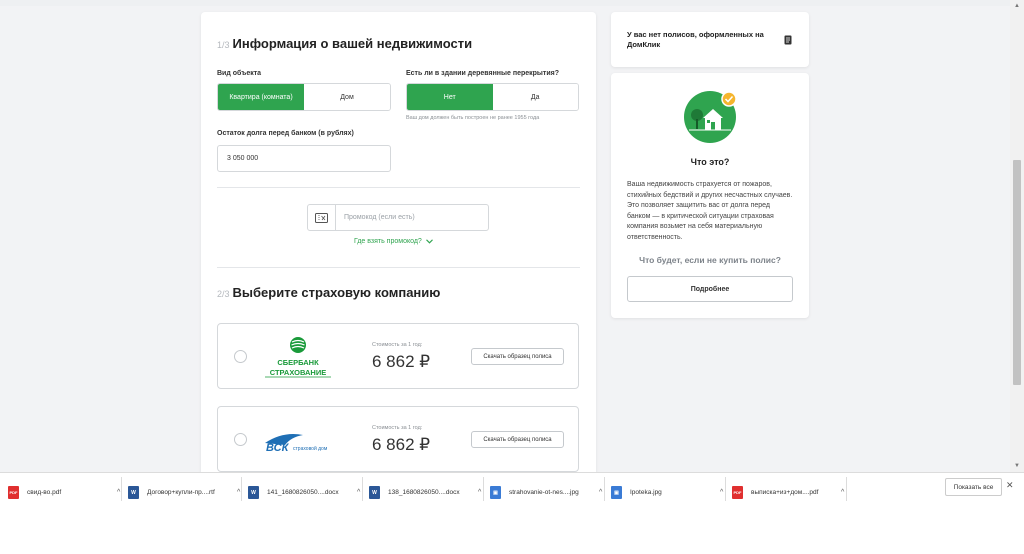 The height and width of the screenshot is (554, 1024). I want to click on sber-logo-line2: СТРАХОВАНИЕ, so click(298, 372).